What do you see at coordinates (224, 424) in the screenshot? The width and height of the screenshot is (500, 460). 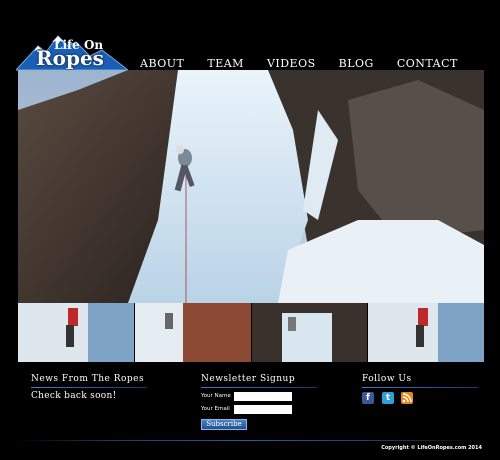 I see `subscribe-button: Subscribe` at bounding box center [224, 424].